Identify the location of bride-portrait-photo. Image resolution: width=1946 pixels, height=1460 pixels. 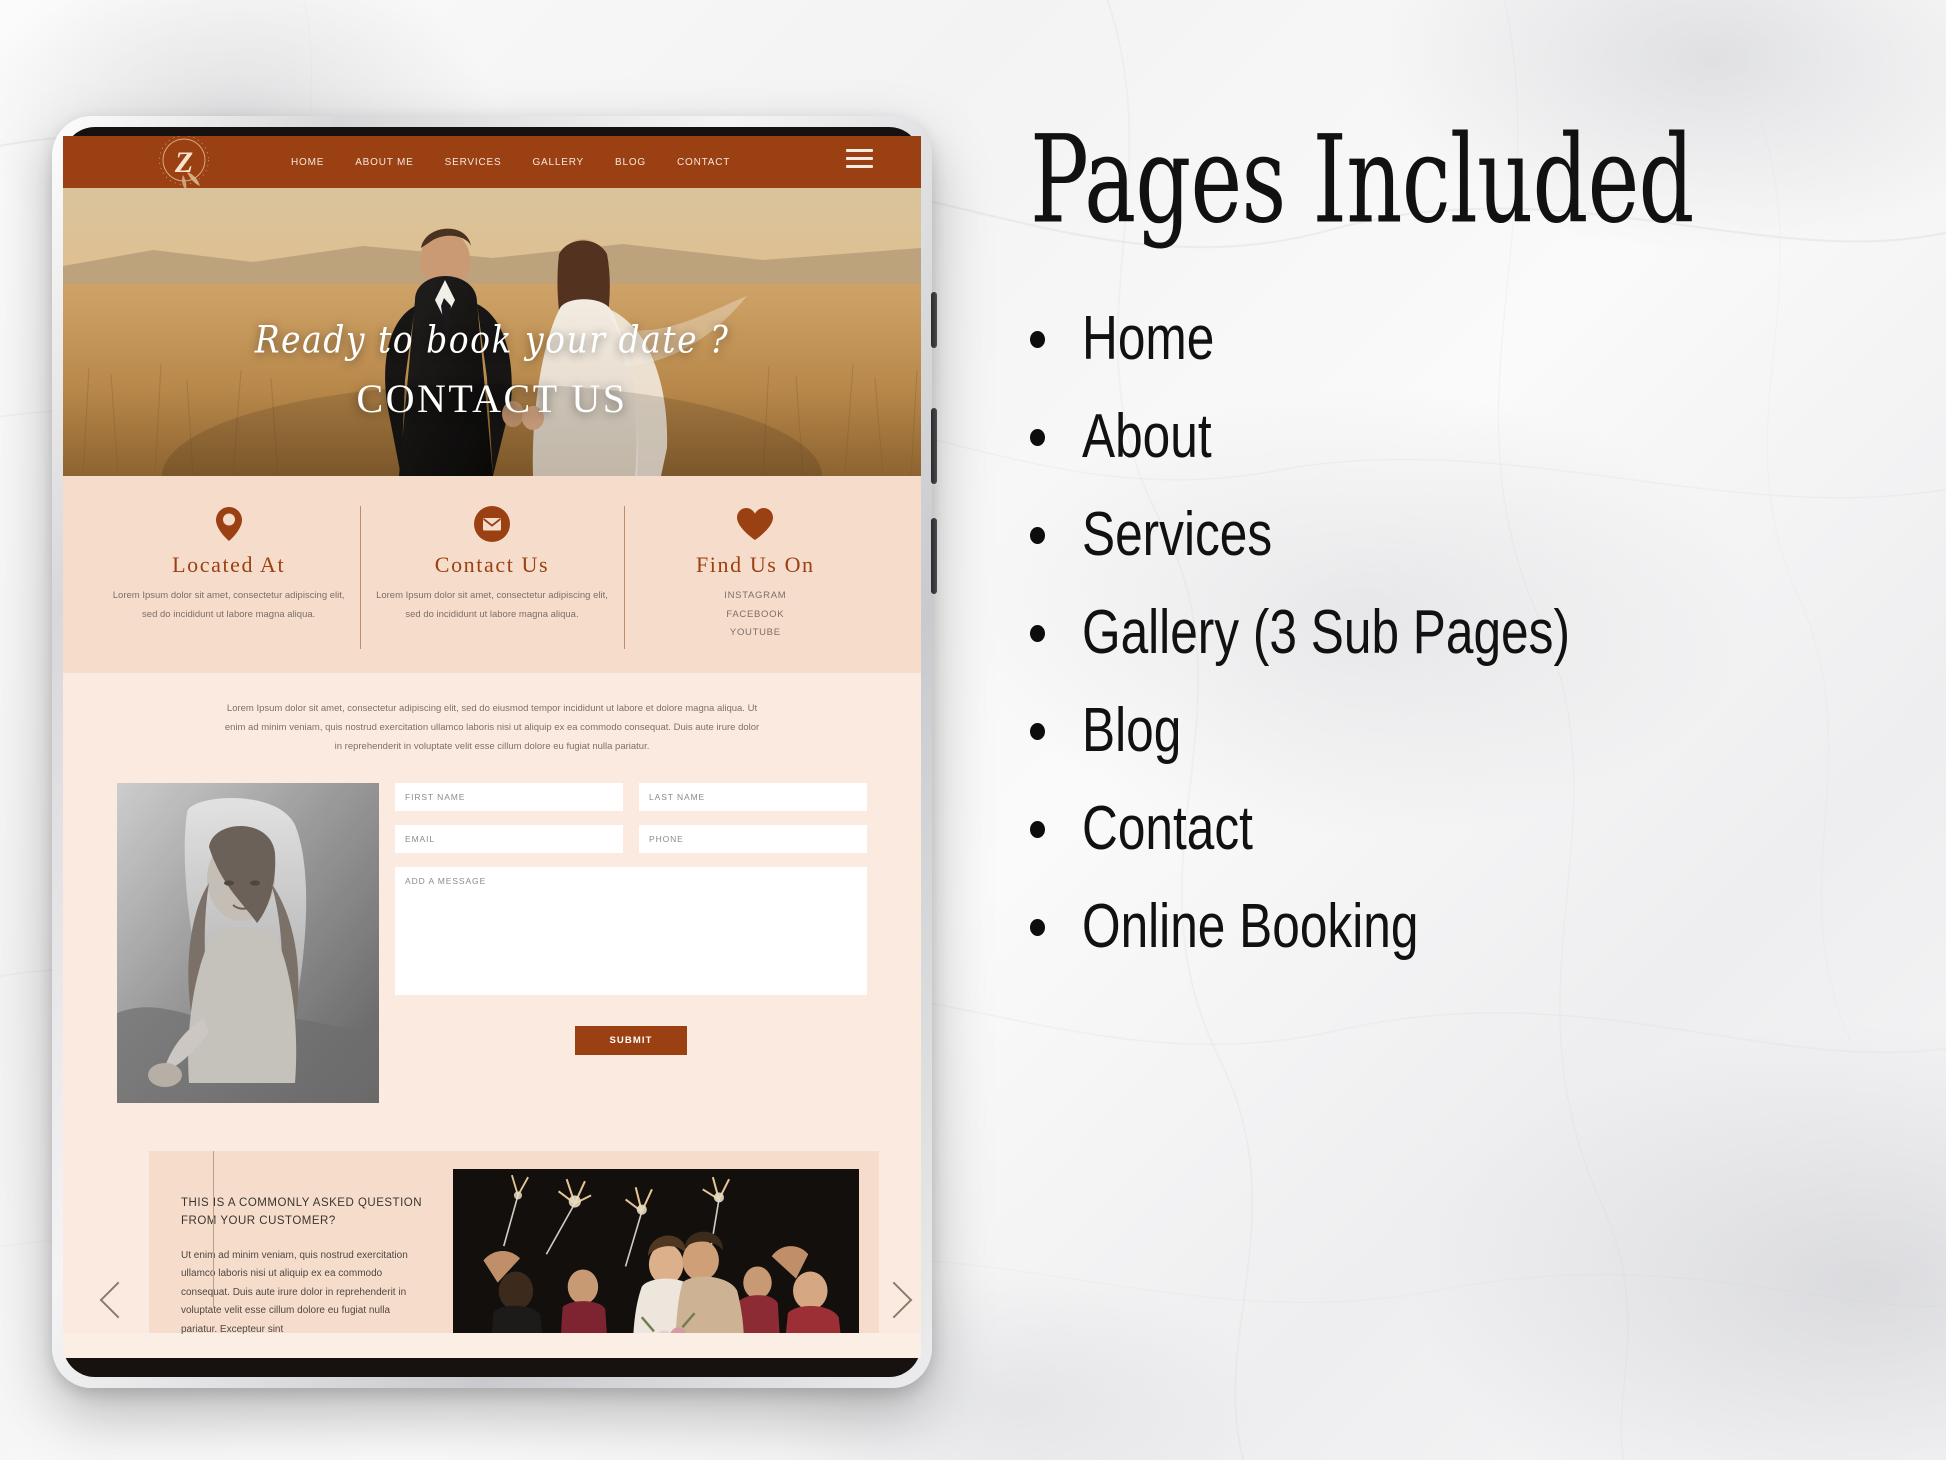
(248, 942).